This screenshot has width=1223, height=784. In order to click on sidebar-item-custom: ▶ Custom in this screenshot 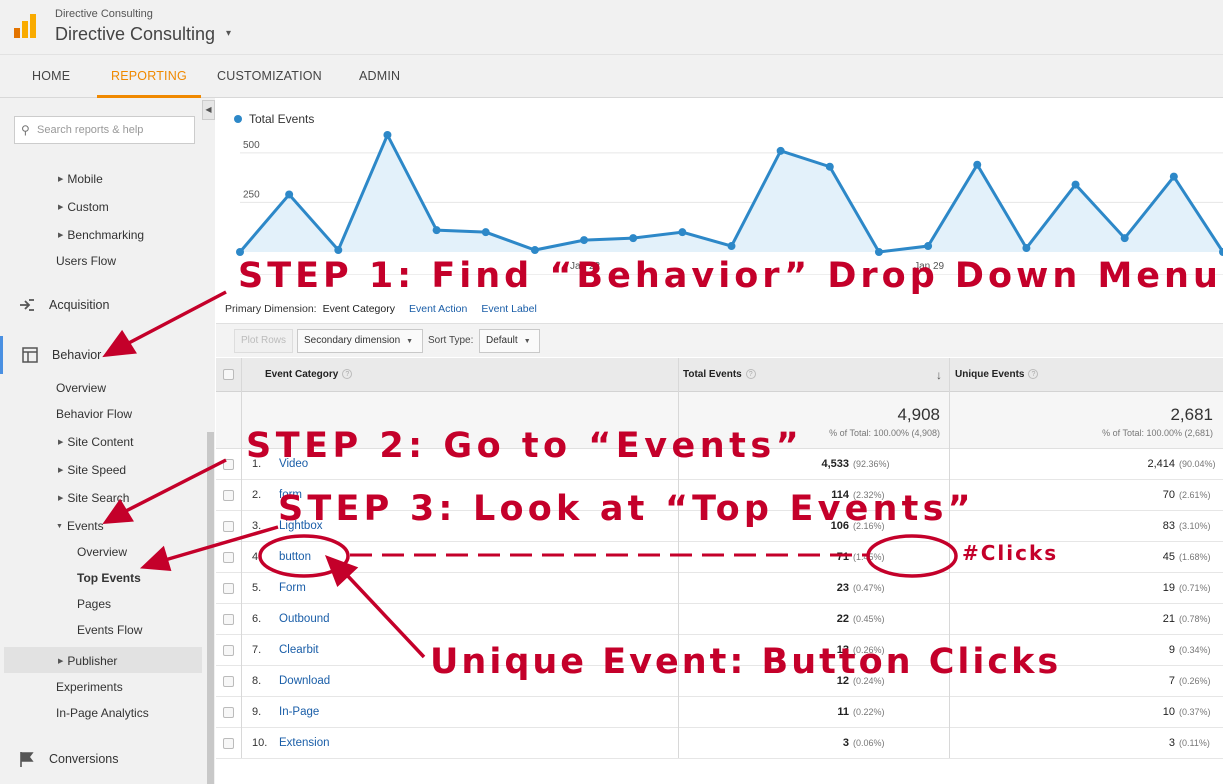, I will do `click(83, 207)`.